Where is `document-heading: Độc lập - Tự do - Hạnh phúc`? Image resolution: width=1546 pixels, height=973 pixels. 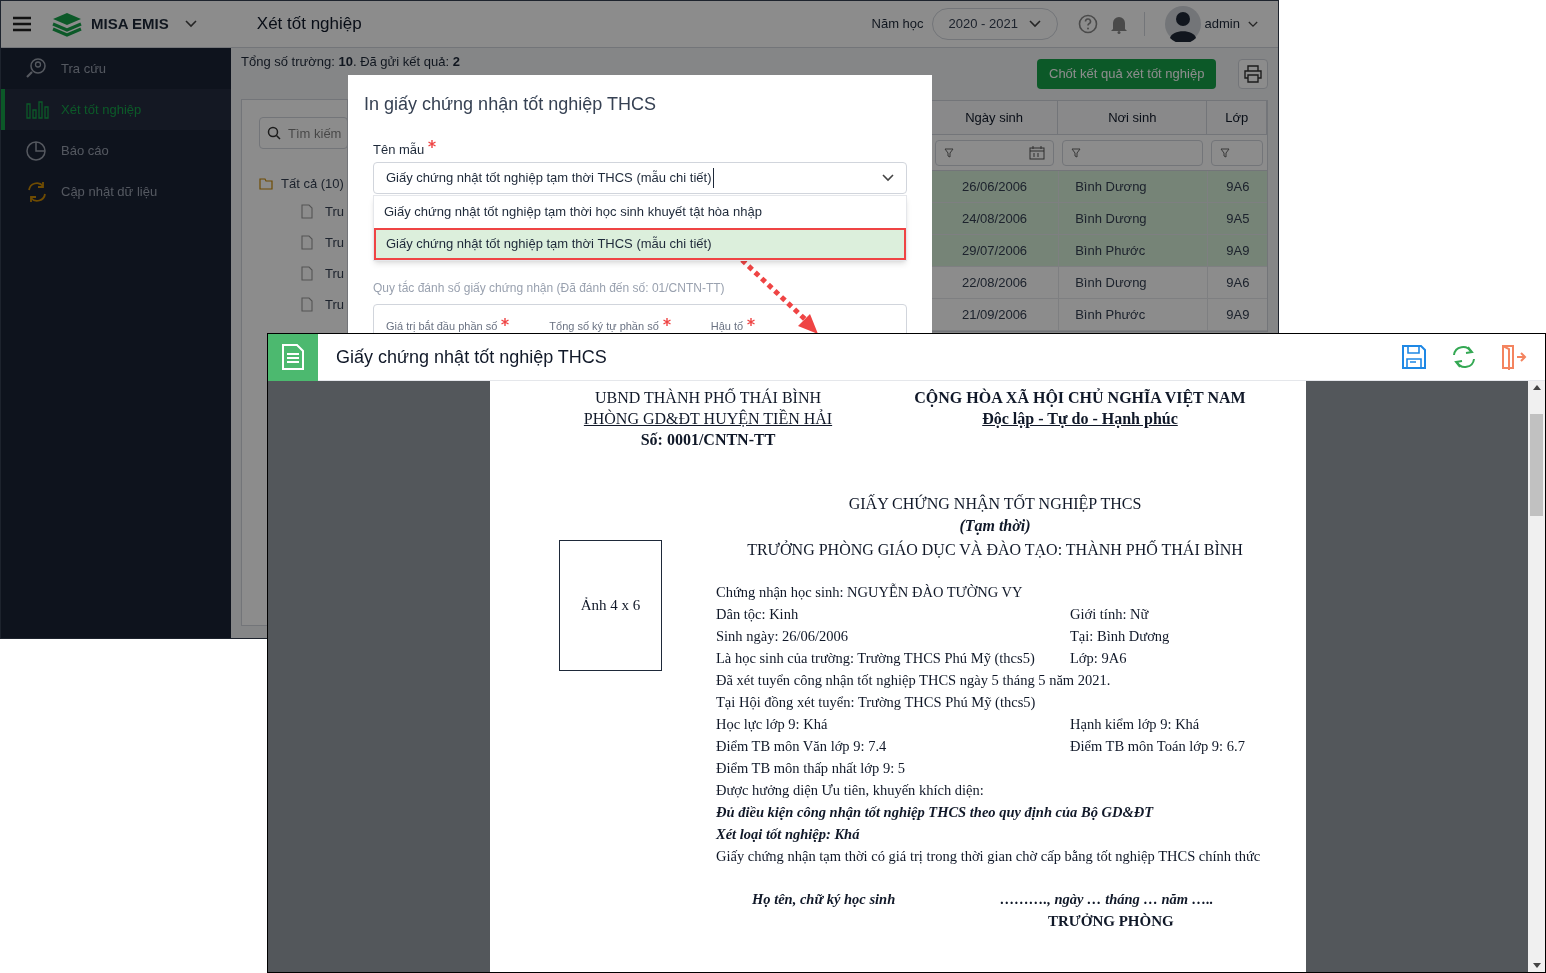
document-heading: Độc lập - Tự do - Hạnh phúc is located at coordinates (1080, 419).